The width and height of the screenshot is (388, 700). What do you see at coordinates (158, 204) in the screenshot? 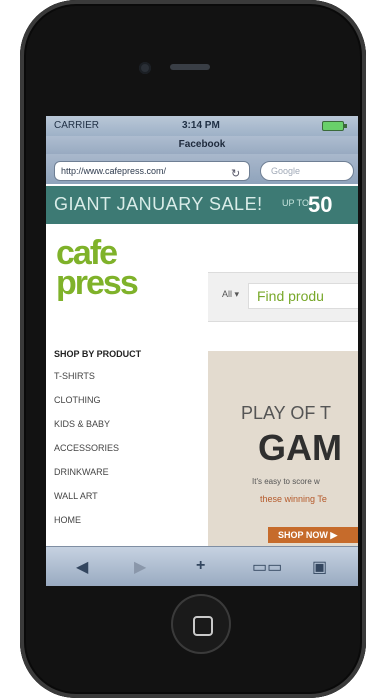
I see `sale-text: GIANT JANUARY SALE!` at bounding box center [158, 204].